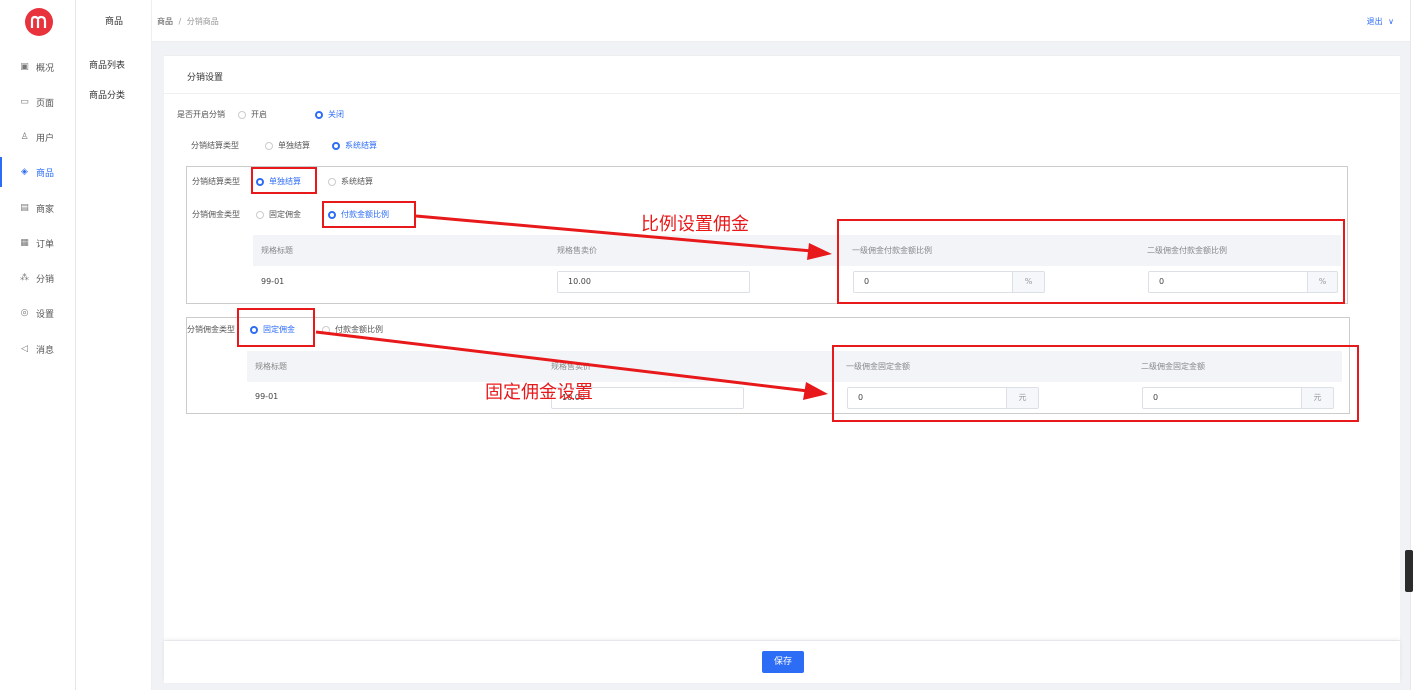 The width and height of the screenshot is (1420, 690). What do you see at coordinates (819, 251) in the screenshot?
I see `arrow-head-ratio` at bounding box center [819, 251].